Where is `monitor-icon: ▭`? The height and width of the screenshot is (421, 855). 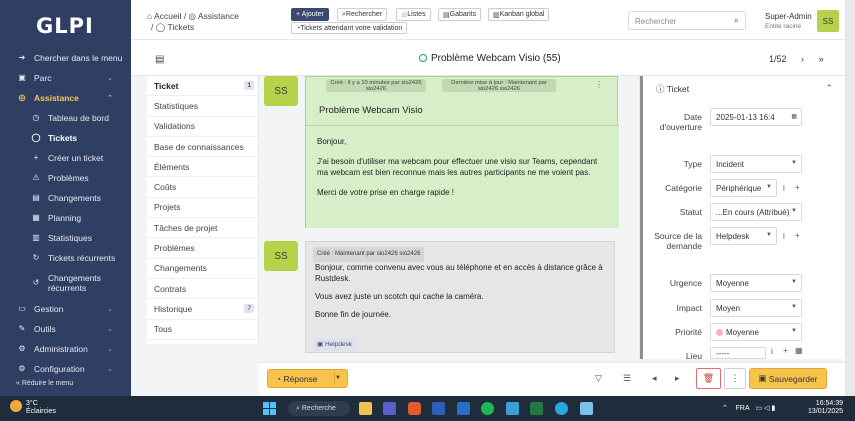
monitor-icon: ▭ is located at coordinates (759, 408).